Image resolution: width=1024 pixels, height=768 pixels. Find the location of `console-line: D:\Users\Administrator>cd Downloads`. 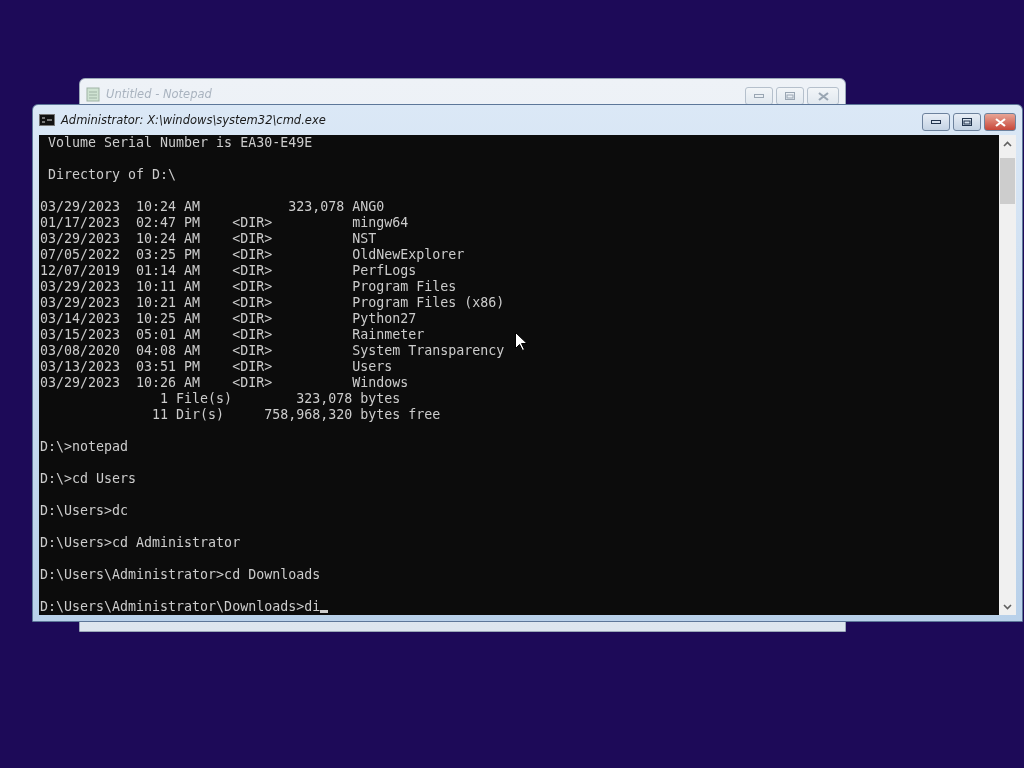

console-line: D:\Users\Administrator>cd Downloads is located at coordinates (180, 575).